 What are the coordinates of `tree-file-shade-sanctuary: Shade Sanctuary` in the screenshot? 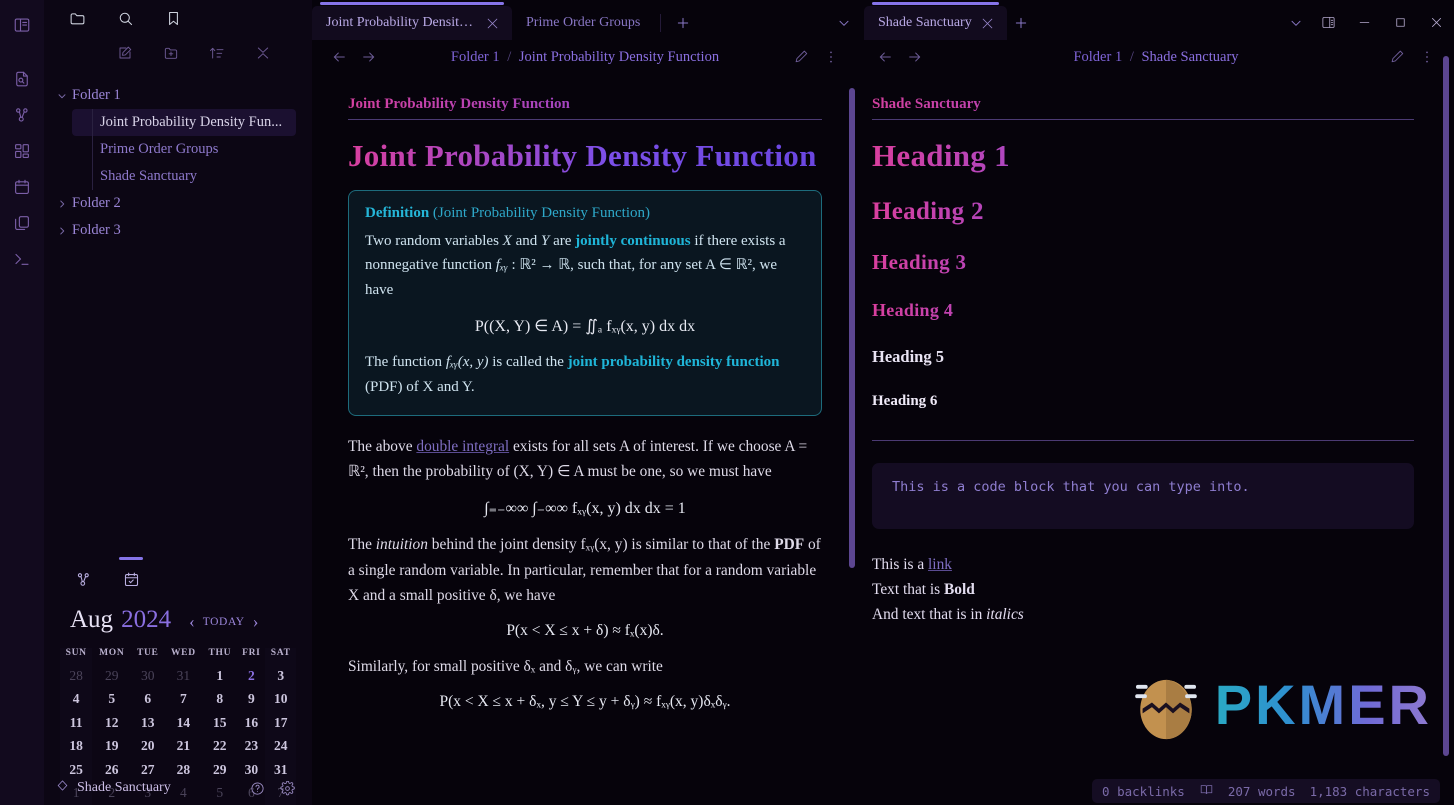 It's located at (178, 176).